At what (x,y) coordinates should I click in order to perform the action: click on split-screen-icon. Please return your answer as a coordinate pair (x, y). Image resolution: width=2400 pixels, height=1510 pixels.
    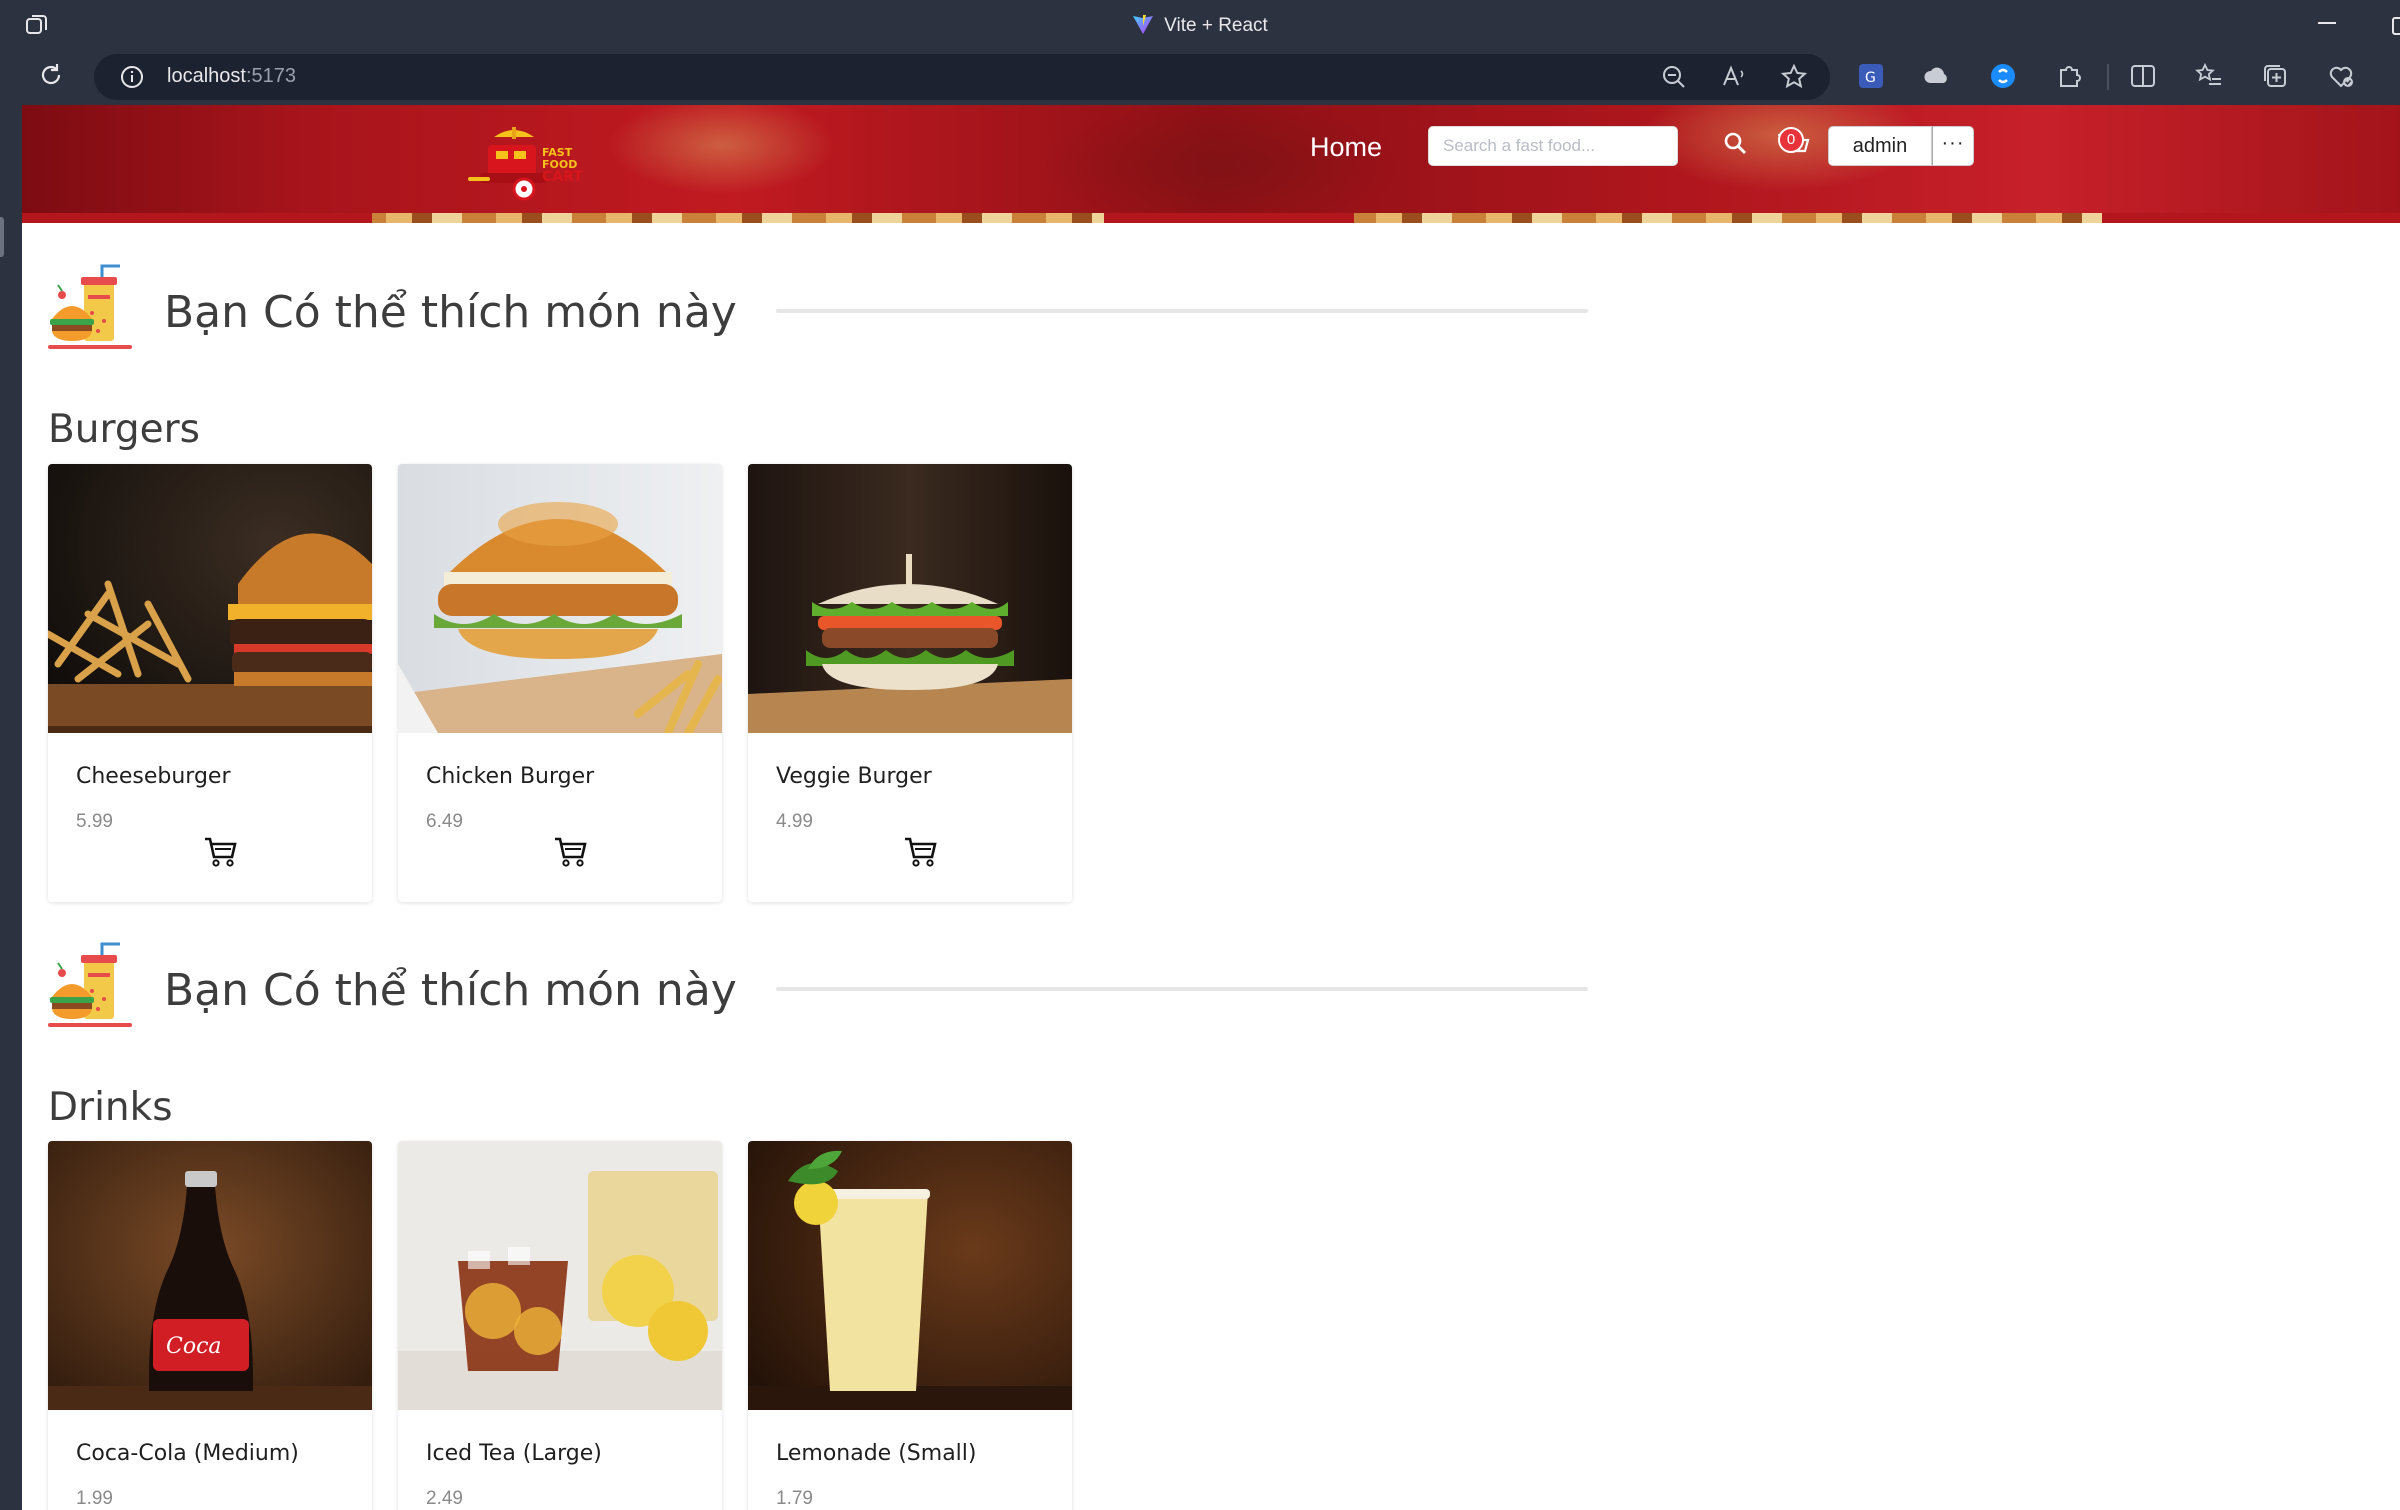
    Looking at the image, I should click on (2143, 76).